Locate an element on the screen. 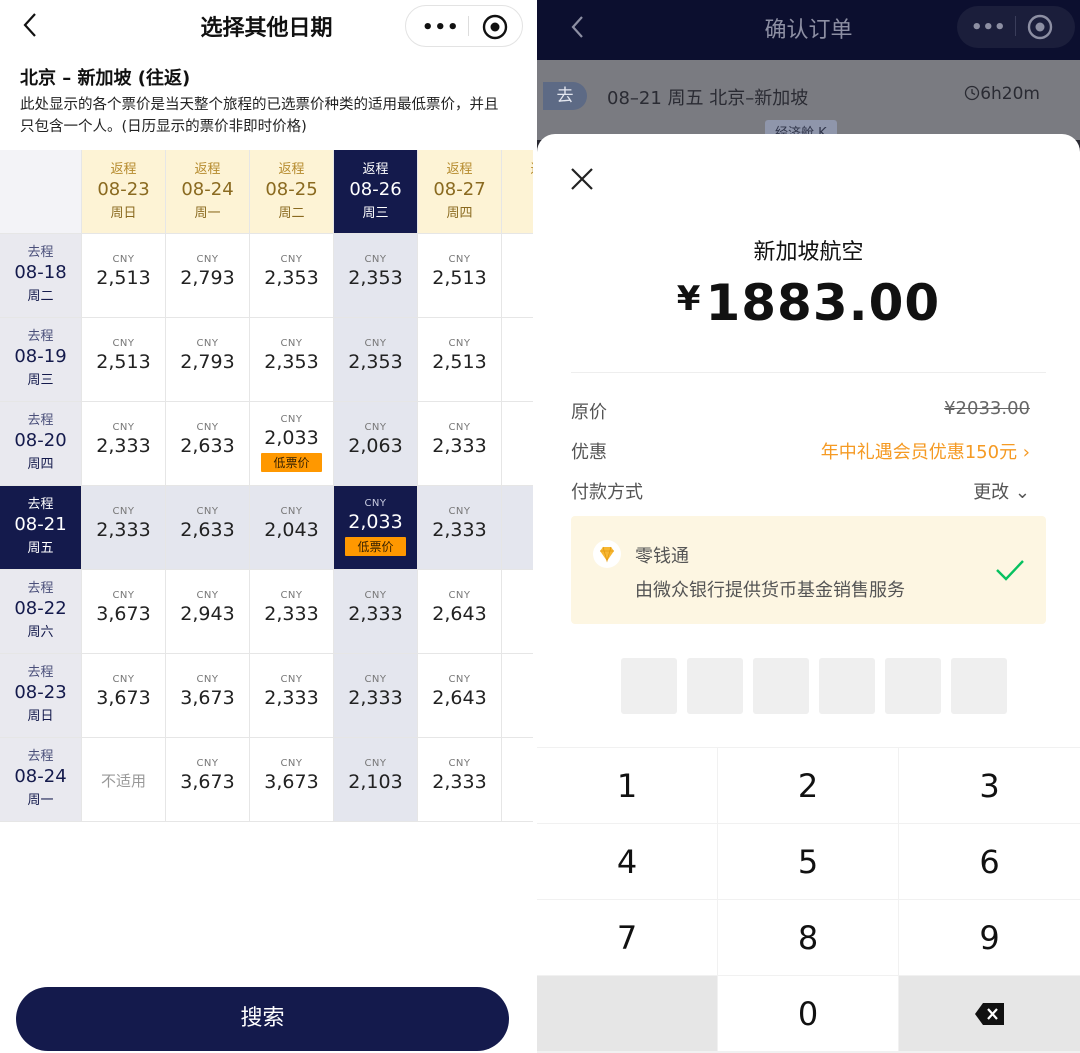 Image resolution: width=1080 pixels, height=1053 pixels. change-payment-link: 更改 ⌄ is located at coordinates (1001, 491).